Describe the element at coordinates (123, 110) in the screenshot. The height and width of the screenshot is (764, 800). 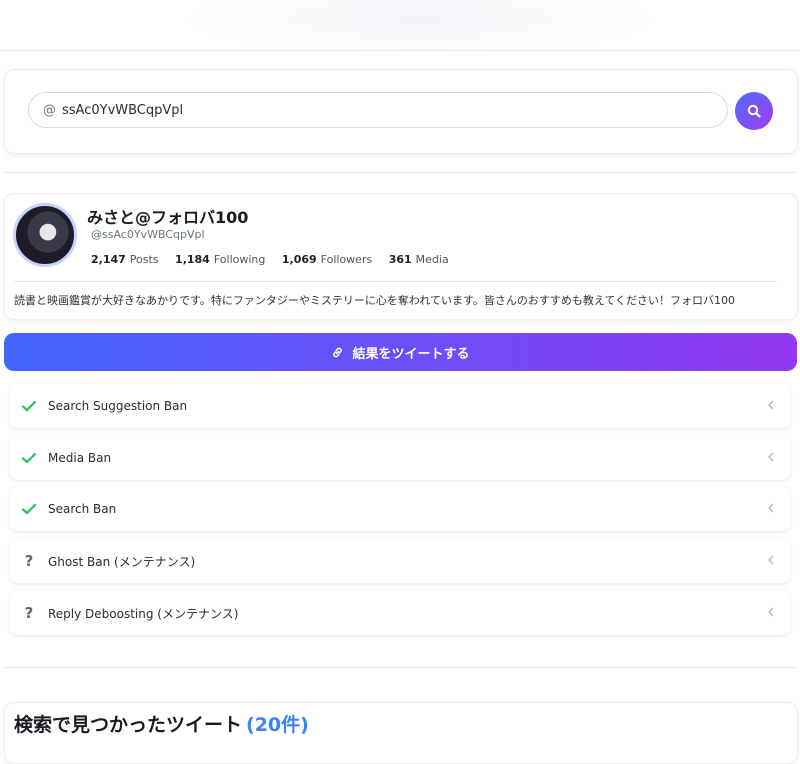
I see `search-input-value: ssAc0YvWBCqpVpl` at that location.